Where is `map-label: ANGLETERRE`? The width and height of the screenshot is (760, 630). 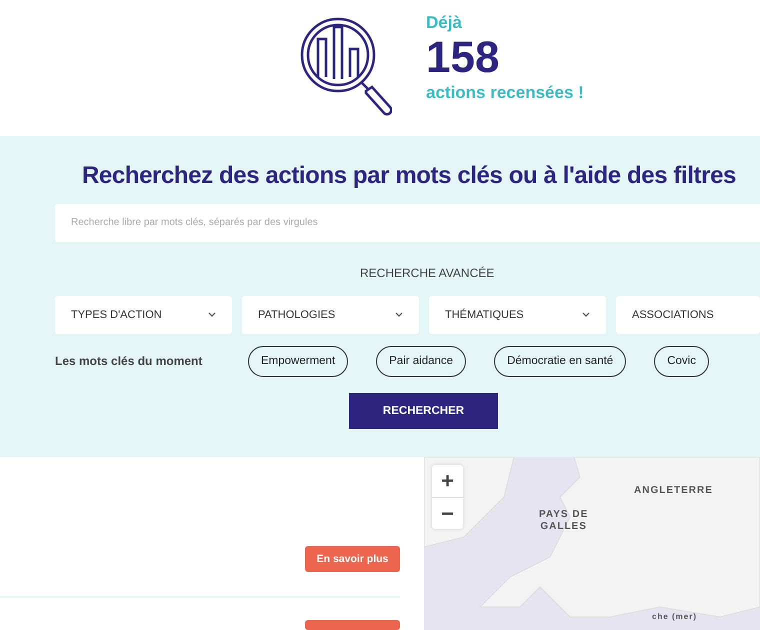 map-label: ANGLETERRE is located at coordinates (673, 491).